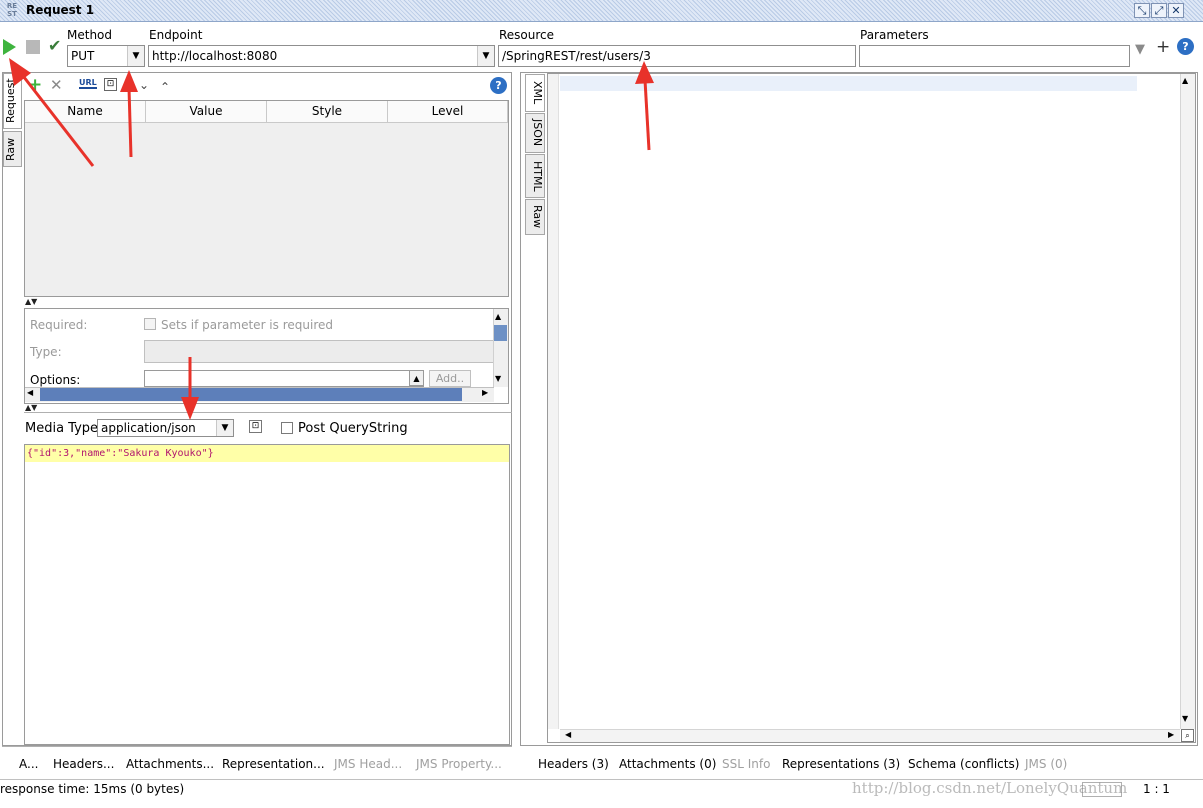 The image size is (1203, 808). What do you see at coordinates (88, 83) in the screenshot?
I see `url-icon: URL` at bounding box center [88, 83].